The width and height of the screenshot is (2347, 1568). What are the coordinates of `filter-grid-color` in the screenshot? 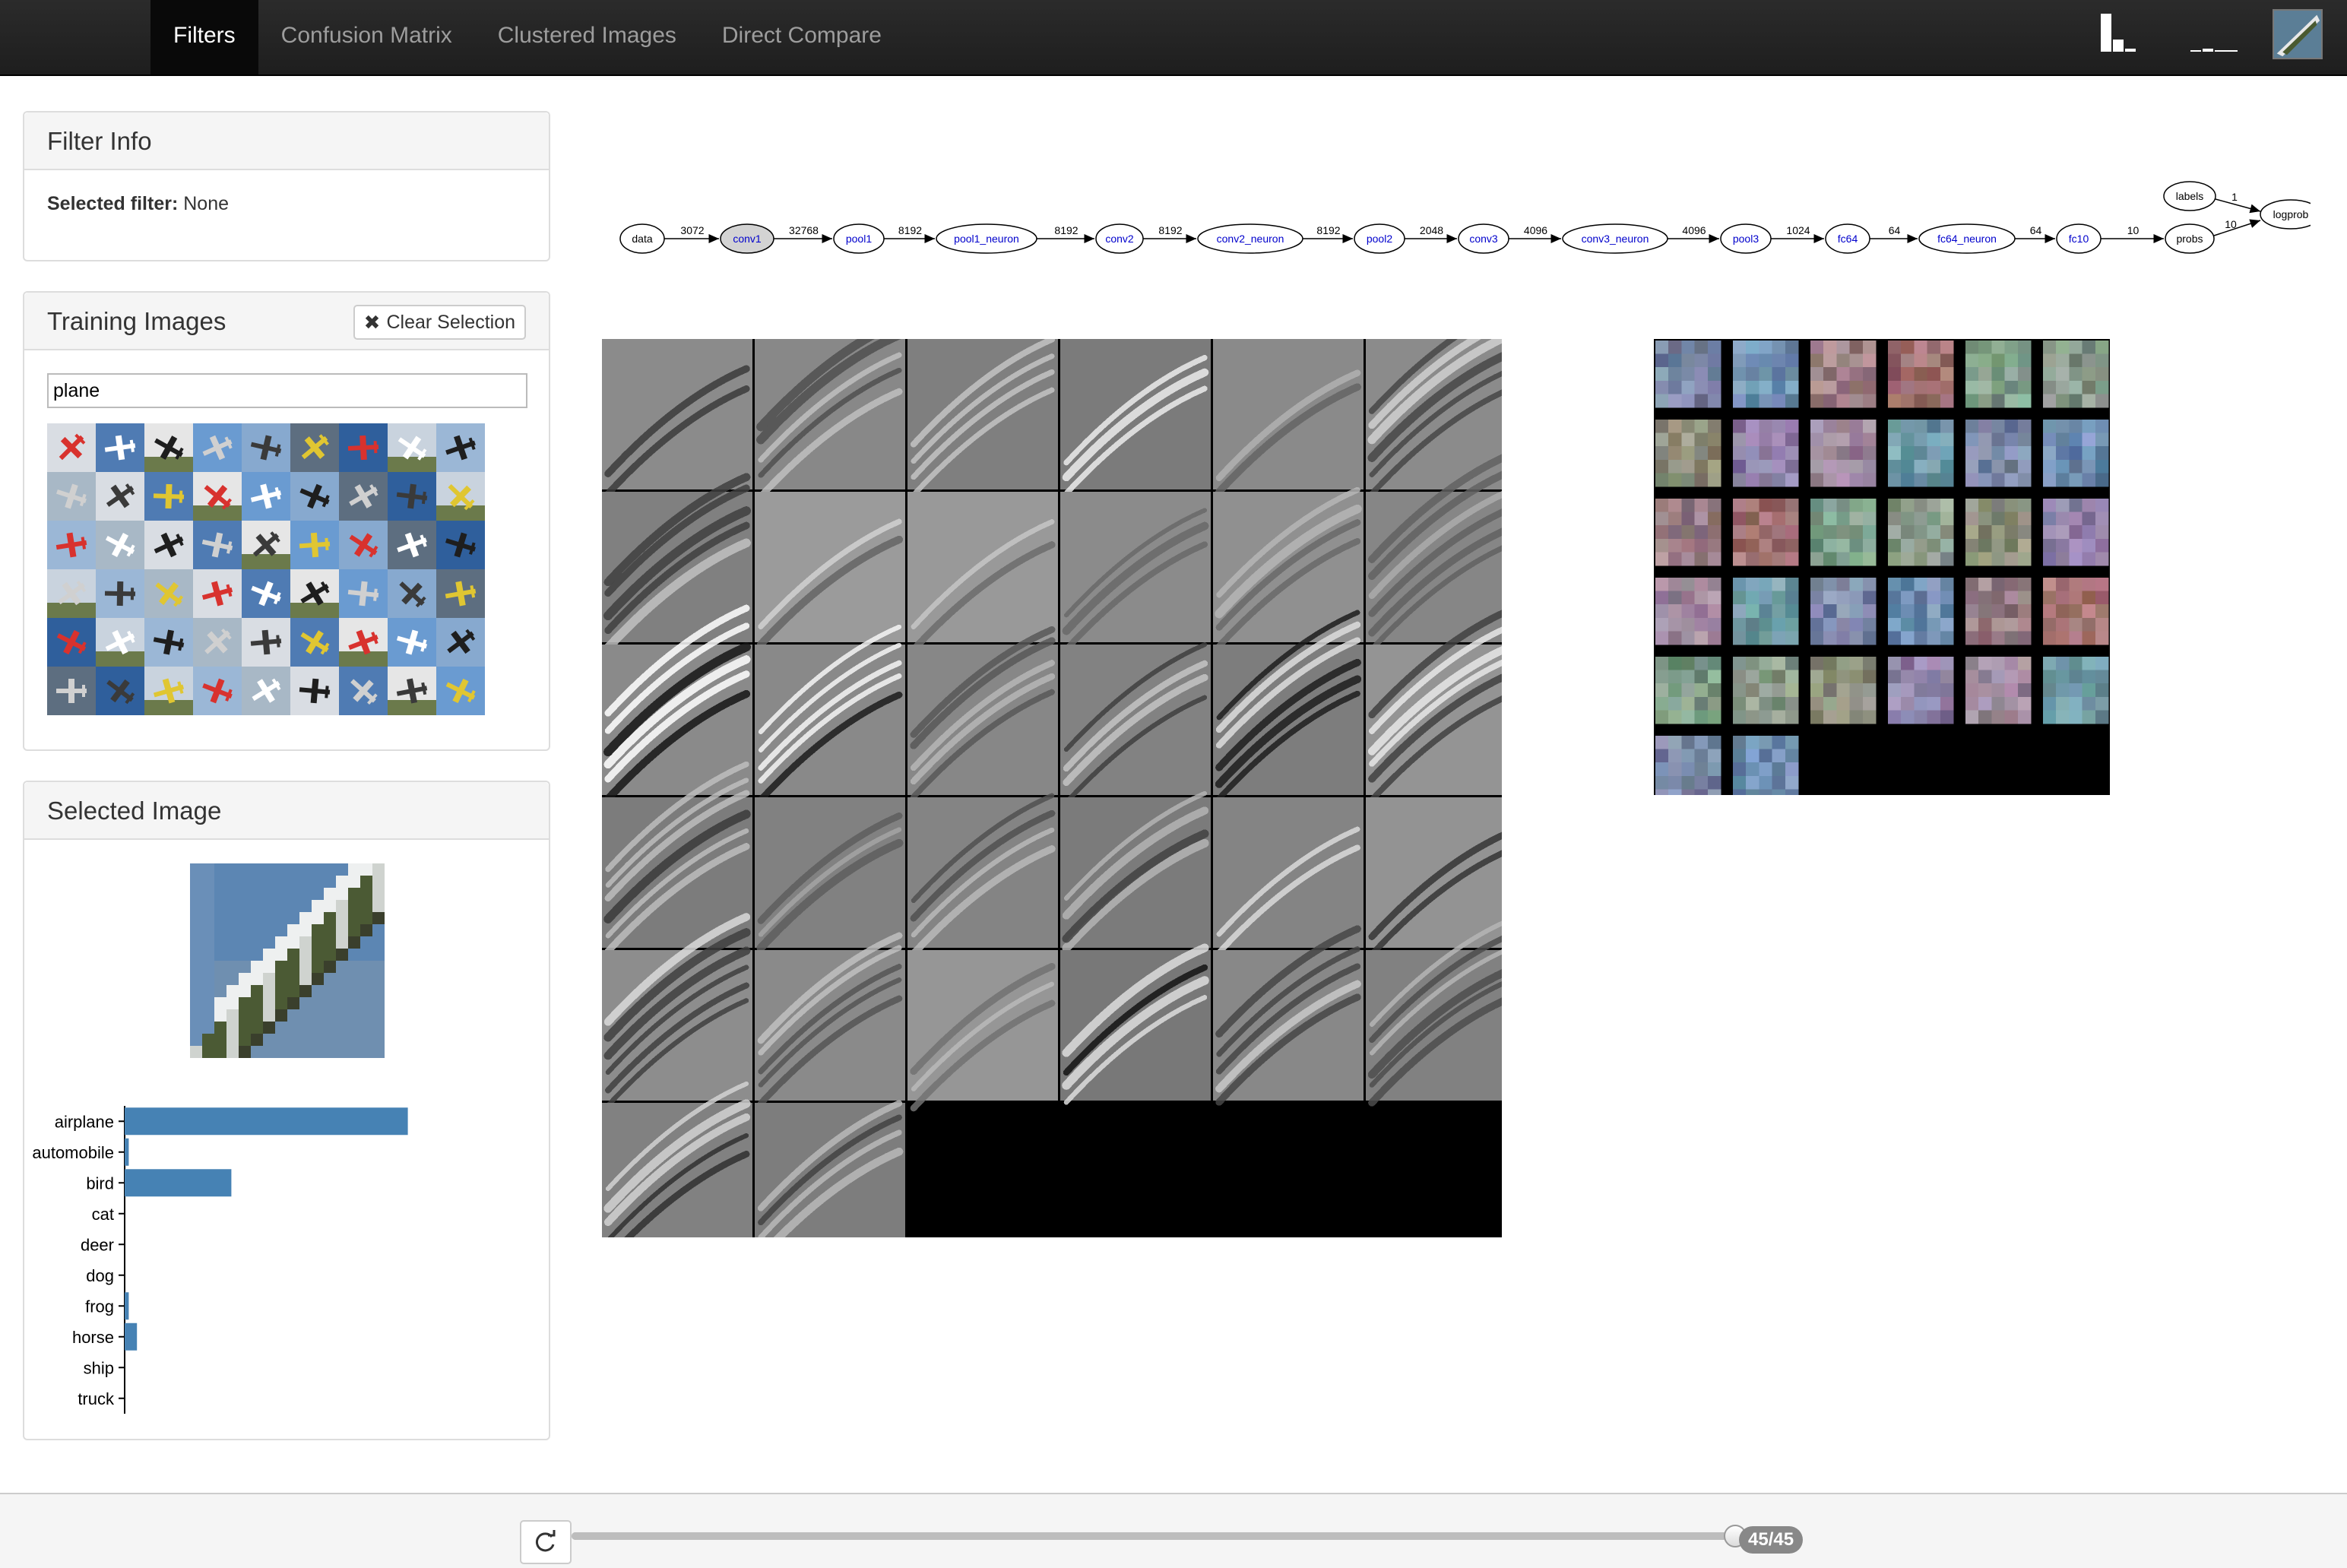 It's located at (1882, 567).